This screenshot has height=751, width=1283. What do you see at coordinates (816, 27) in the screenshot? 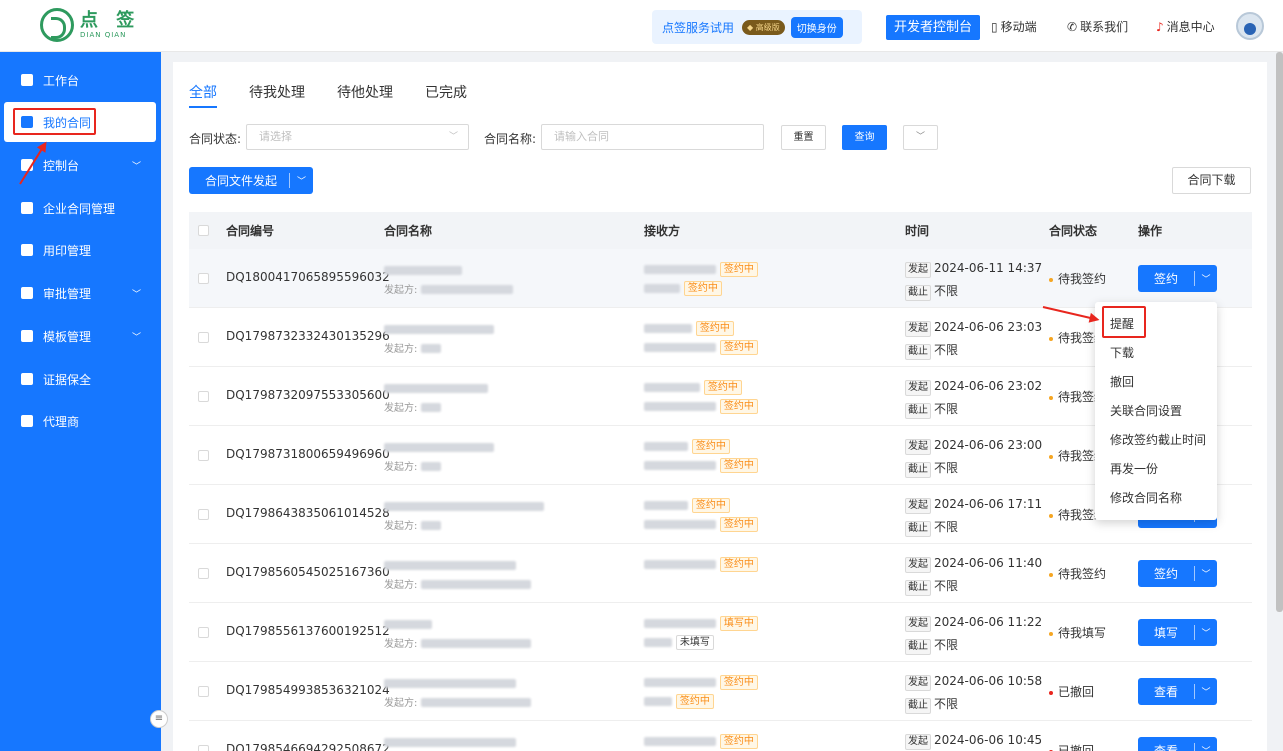
I see `switch-identity-button: 切换身份` at bounding box center [816, 27].